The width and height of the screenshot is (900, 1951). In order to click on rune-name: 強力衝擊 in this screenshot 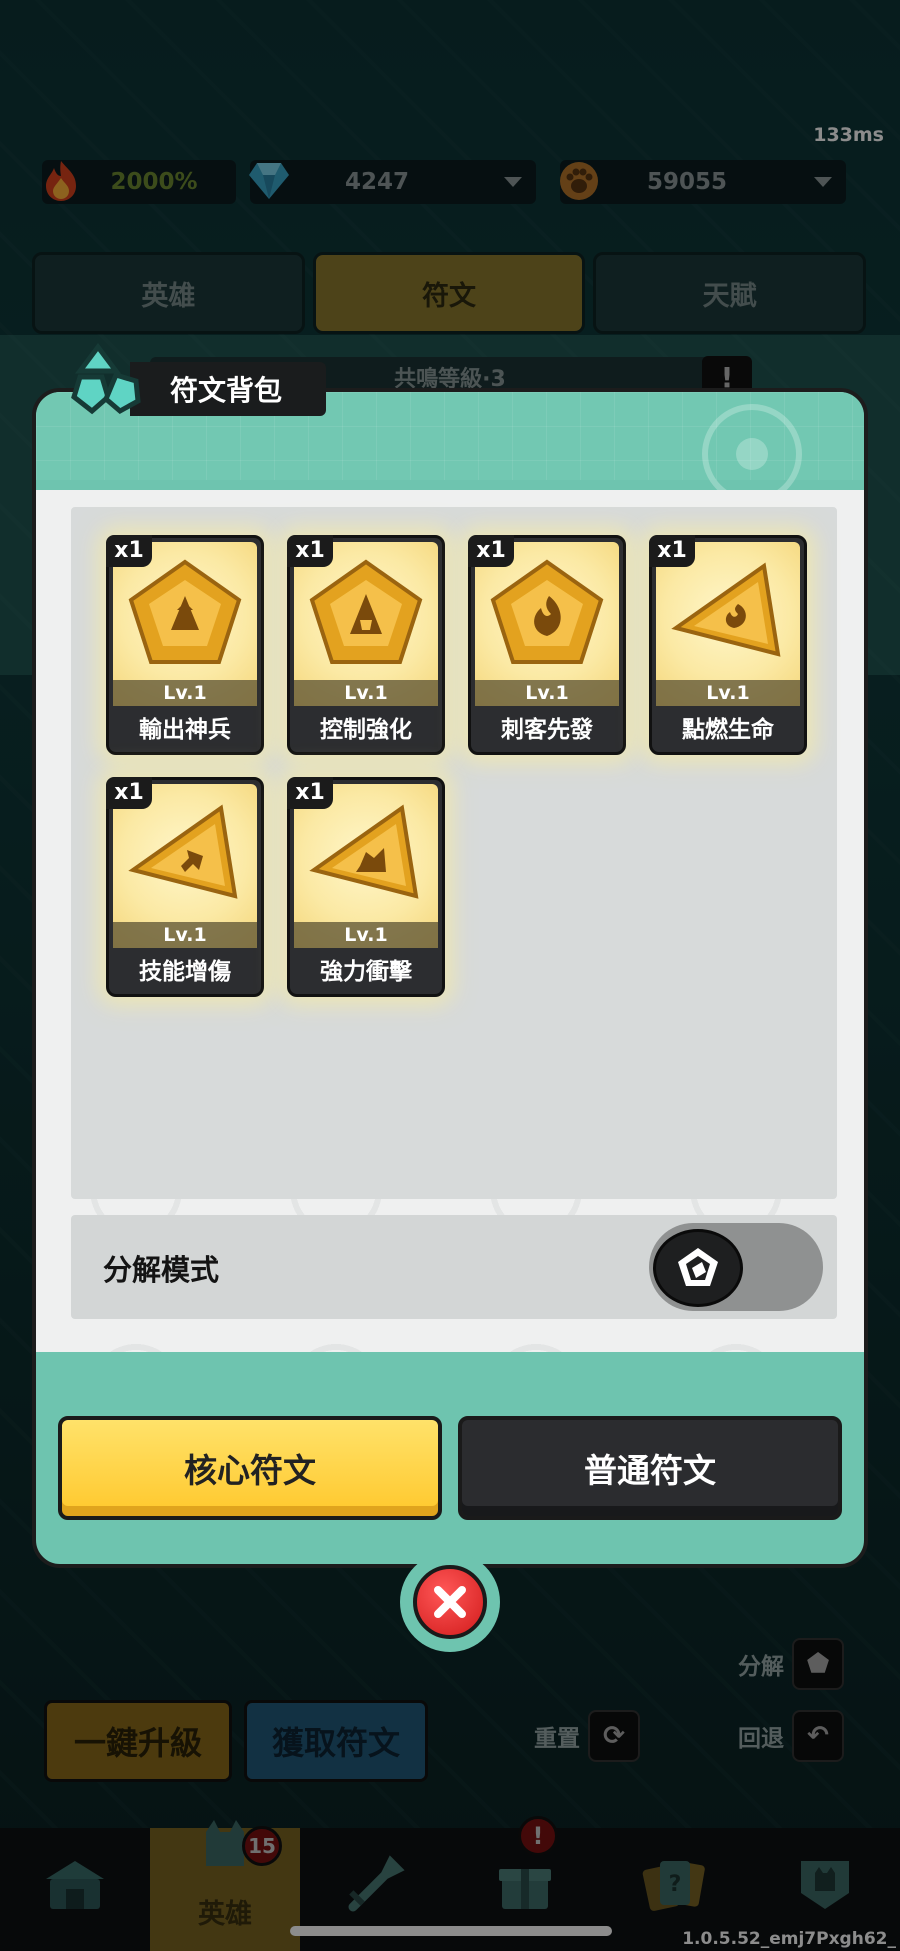, I will do `click(366, 972)`.